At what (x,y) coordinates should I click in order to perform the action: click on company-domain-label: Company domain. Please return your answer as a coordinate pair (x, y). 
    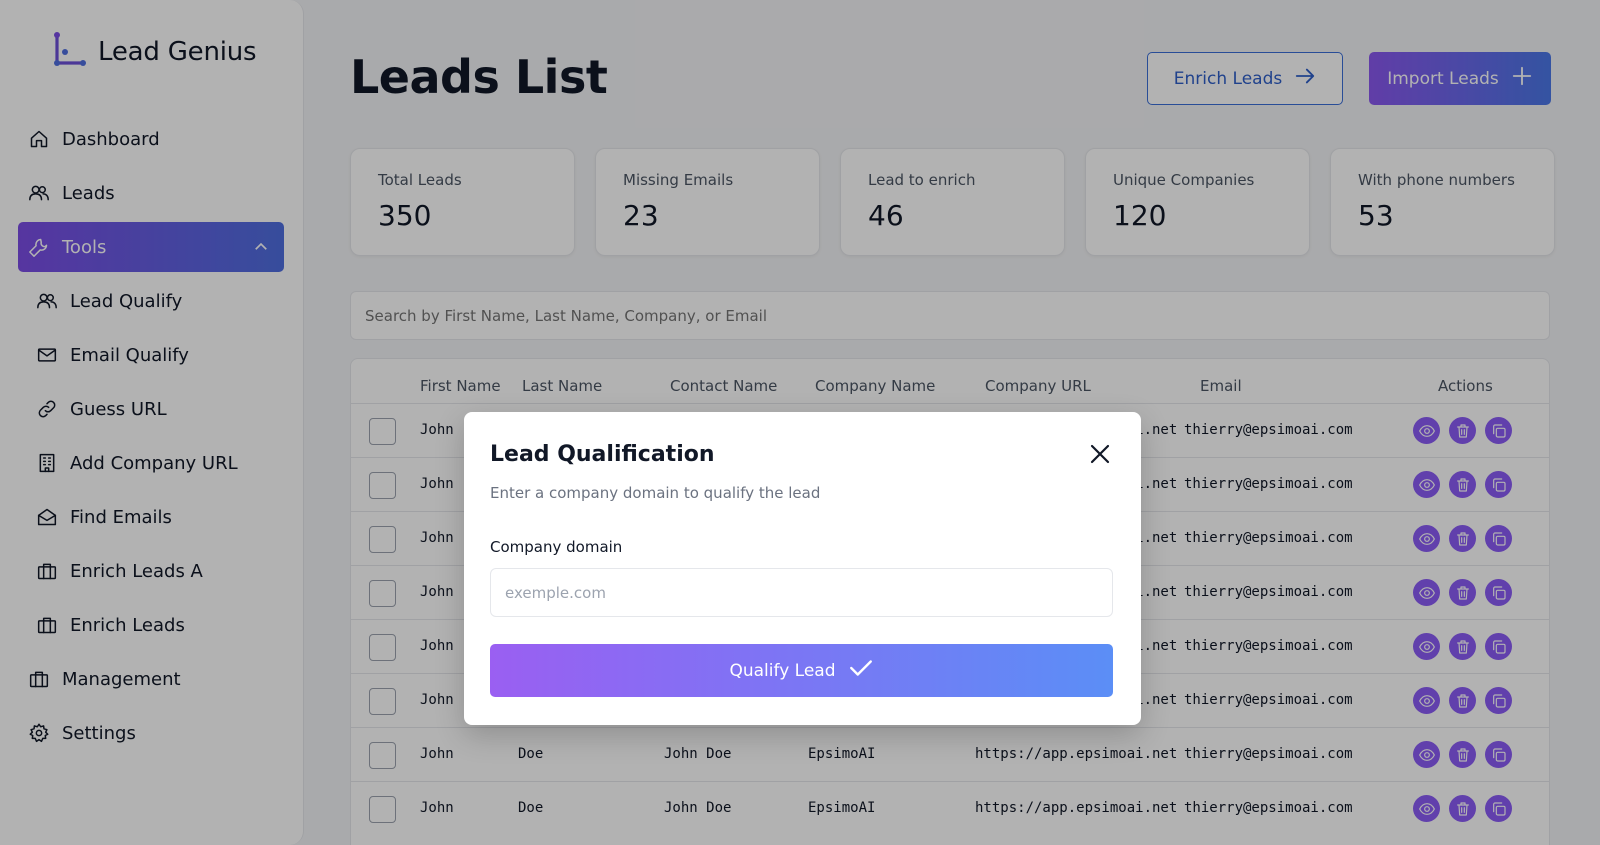
    Looking at the image, I should click on (556, 547).